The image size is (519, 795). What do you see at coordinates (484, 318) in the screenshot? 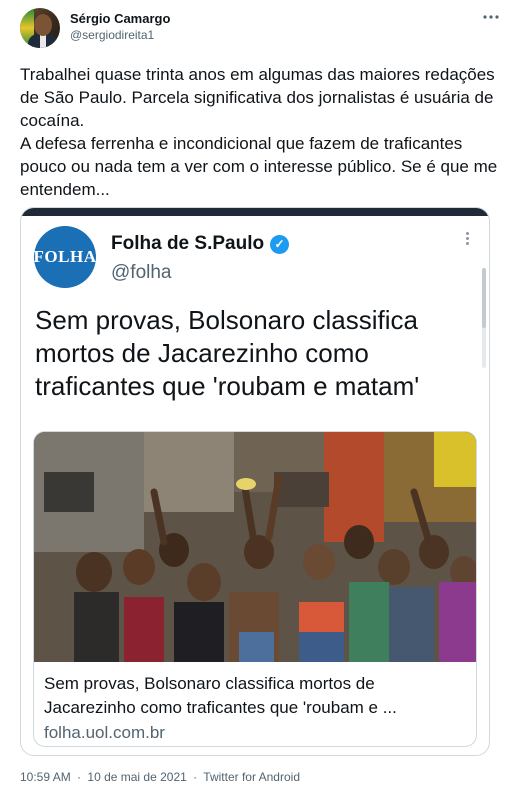
I see `embedded-scrollbar` at bounding box center [484, 318].